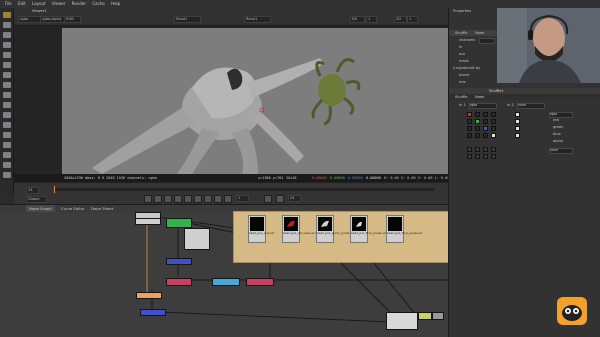 Image resolution: width=600 pixels, height=337 pixels. I want to click on display-dropdown: RGB, so click(72, 19).